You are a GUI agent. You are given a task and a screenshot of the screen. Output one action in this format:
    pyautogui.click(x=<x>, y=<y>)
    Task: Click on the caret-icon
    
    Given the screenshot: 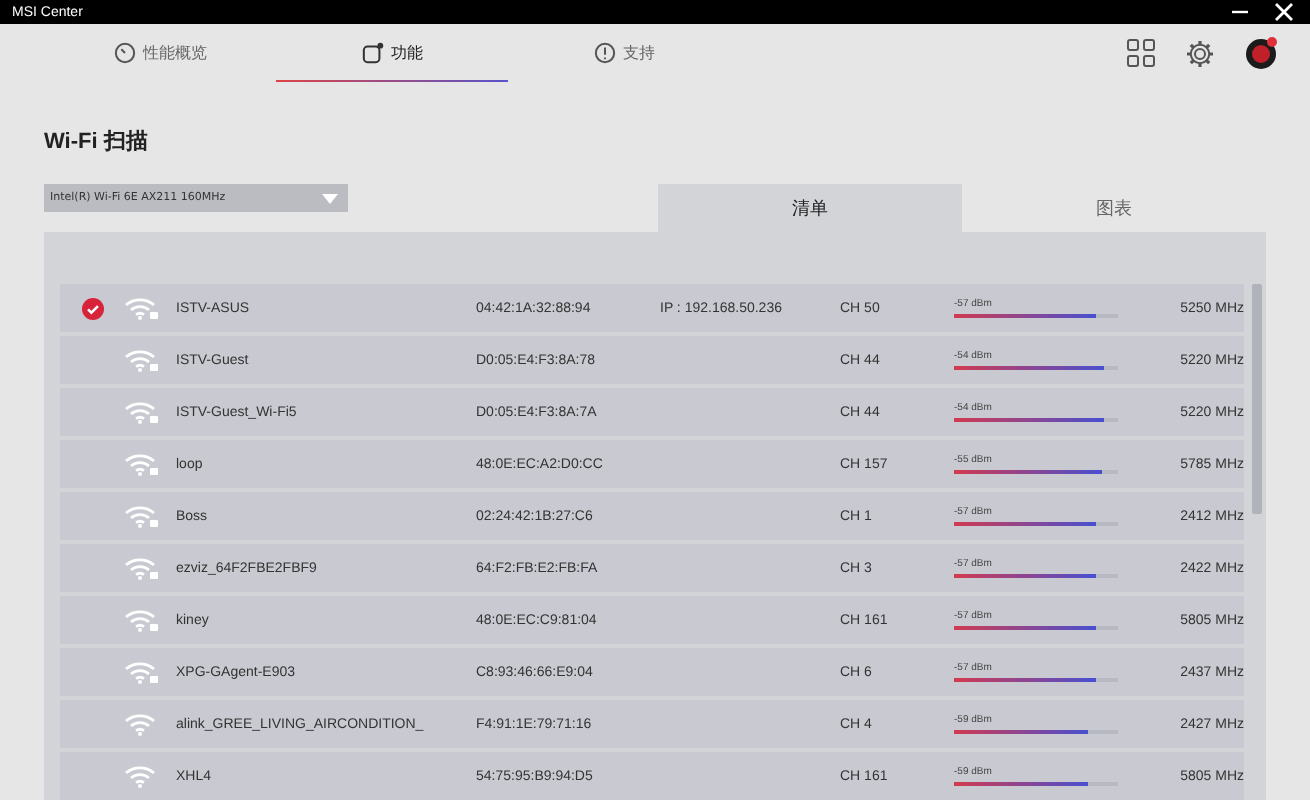 What is the action you would take?
    pyautogui.click(x=330, y=198)
    